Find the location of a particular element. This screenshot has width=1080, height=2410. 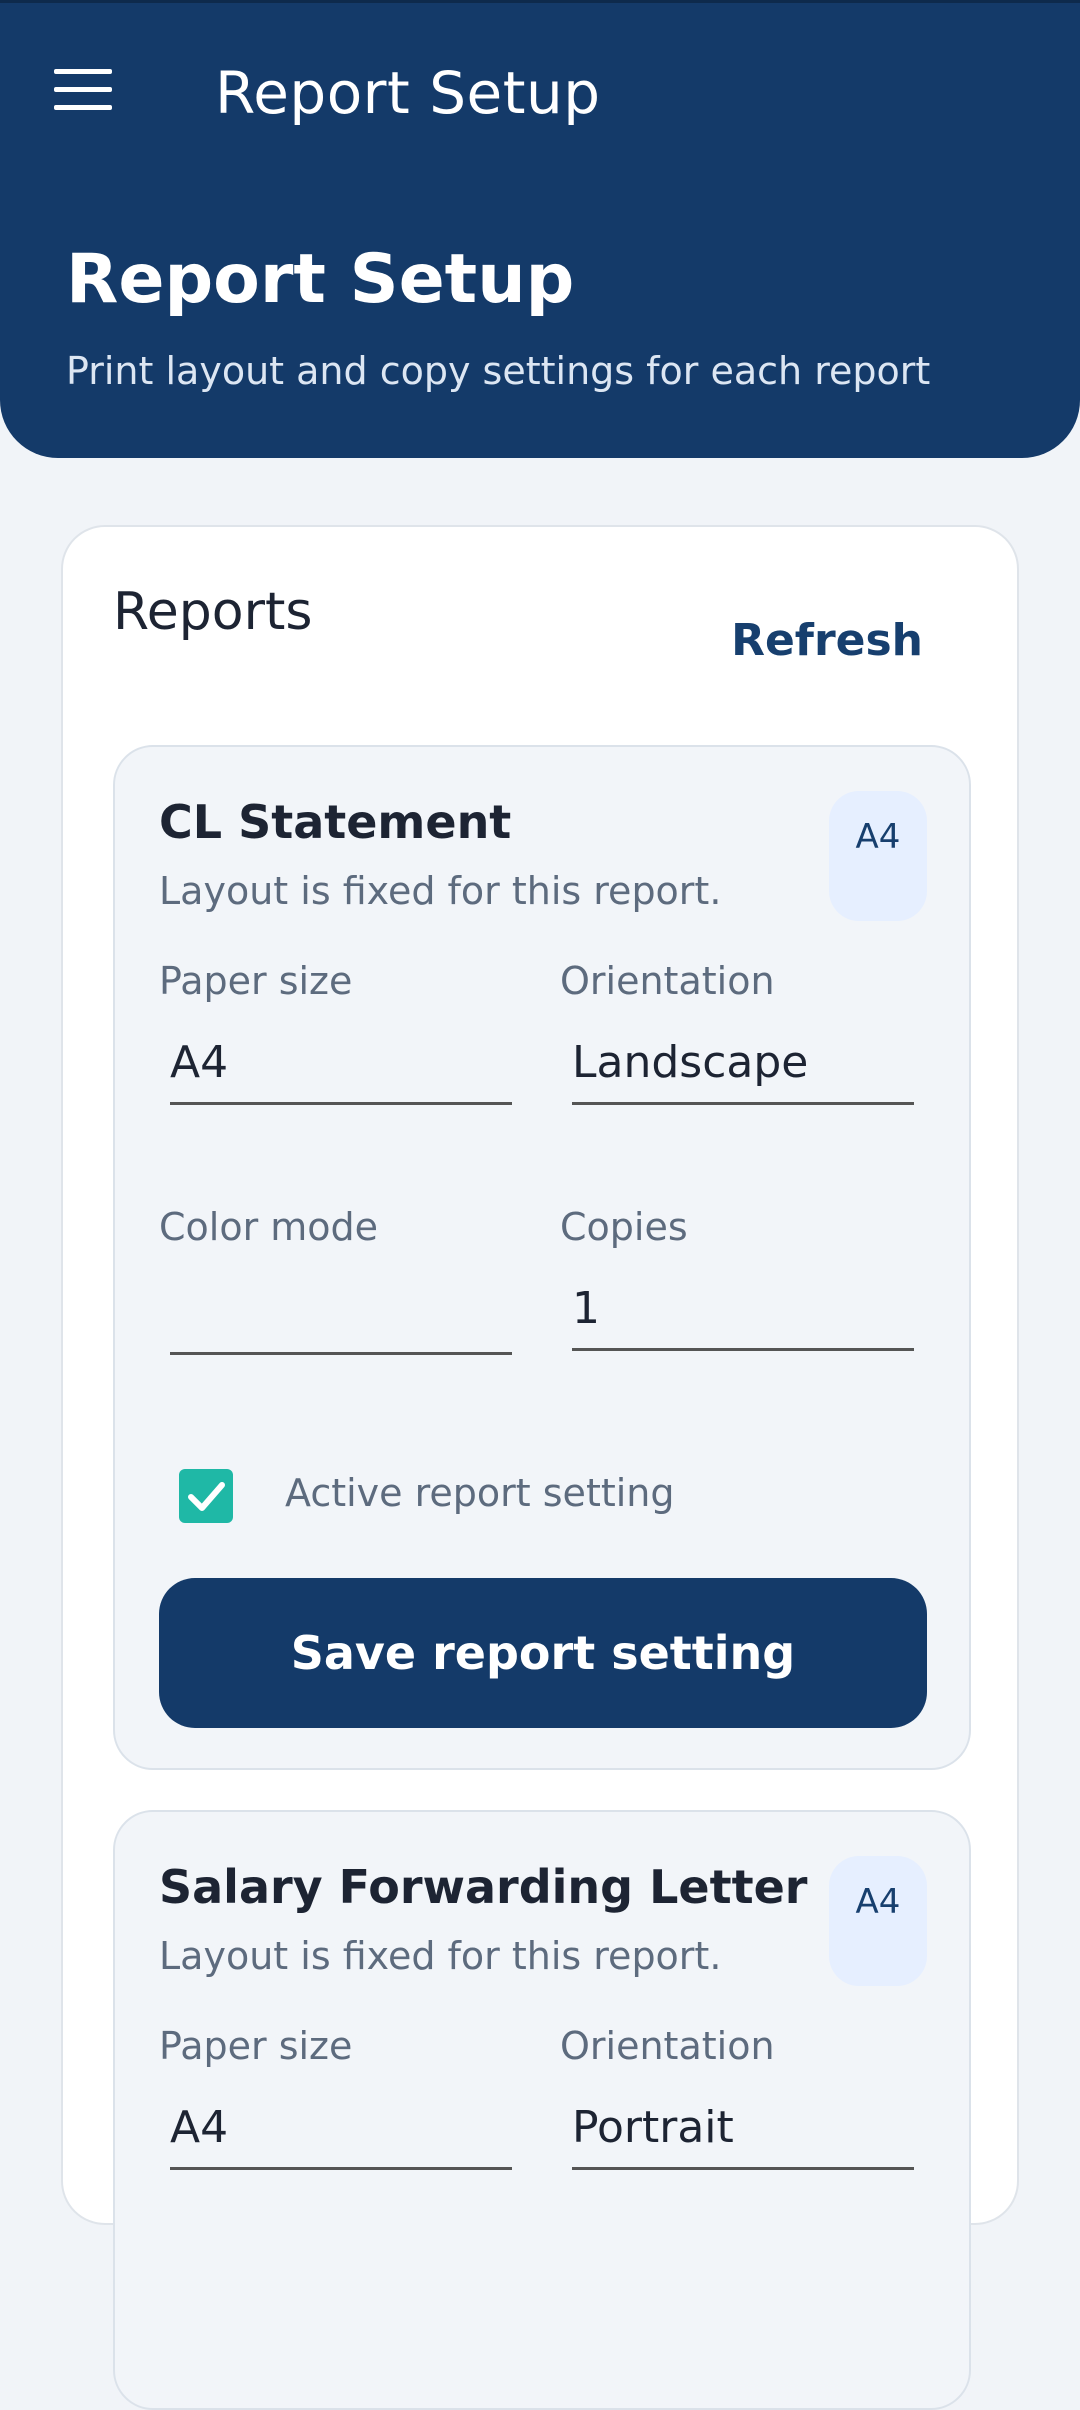

checkmark-icon is located at coordinates (206, 1496).